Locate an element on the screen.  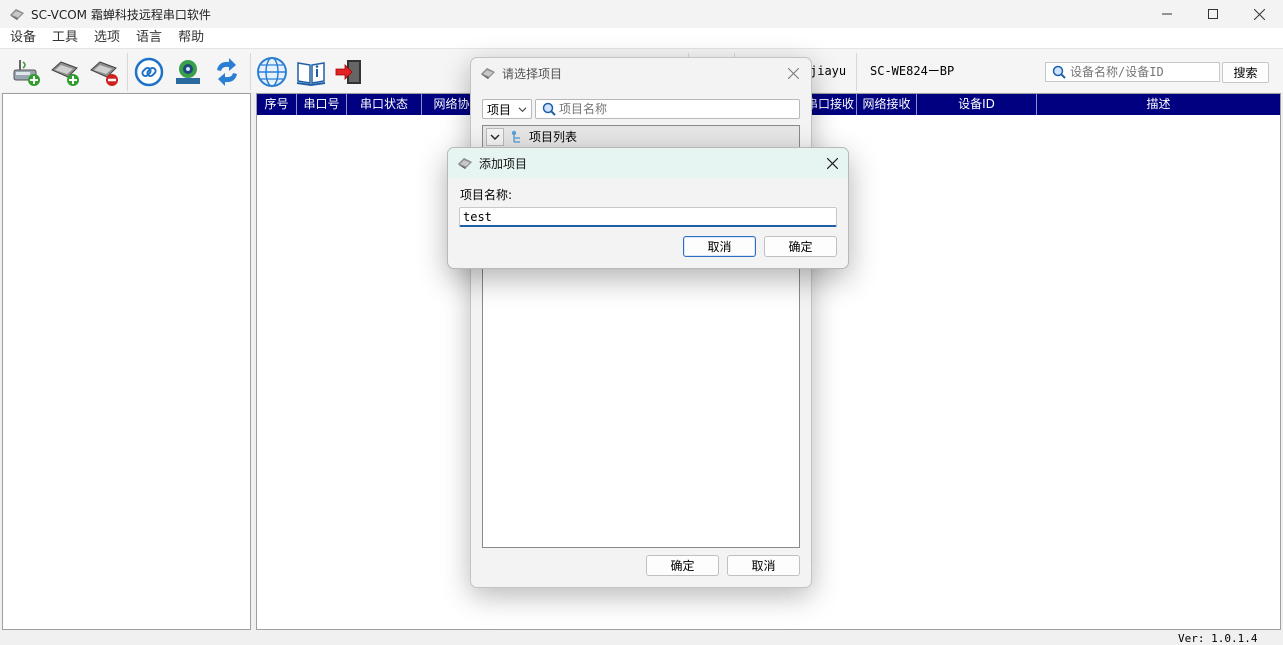
project-name-field-wrapper is located at coordinates (648, 217).